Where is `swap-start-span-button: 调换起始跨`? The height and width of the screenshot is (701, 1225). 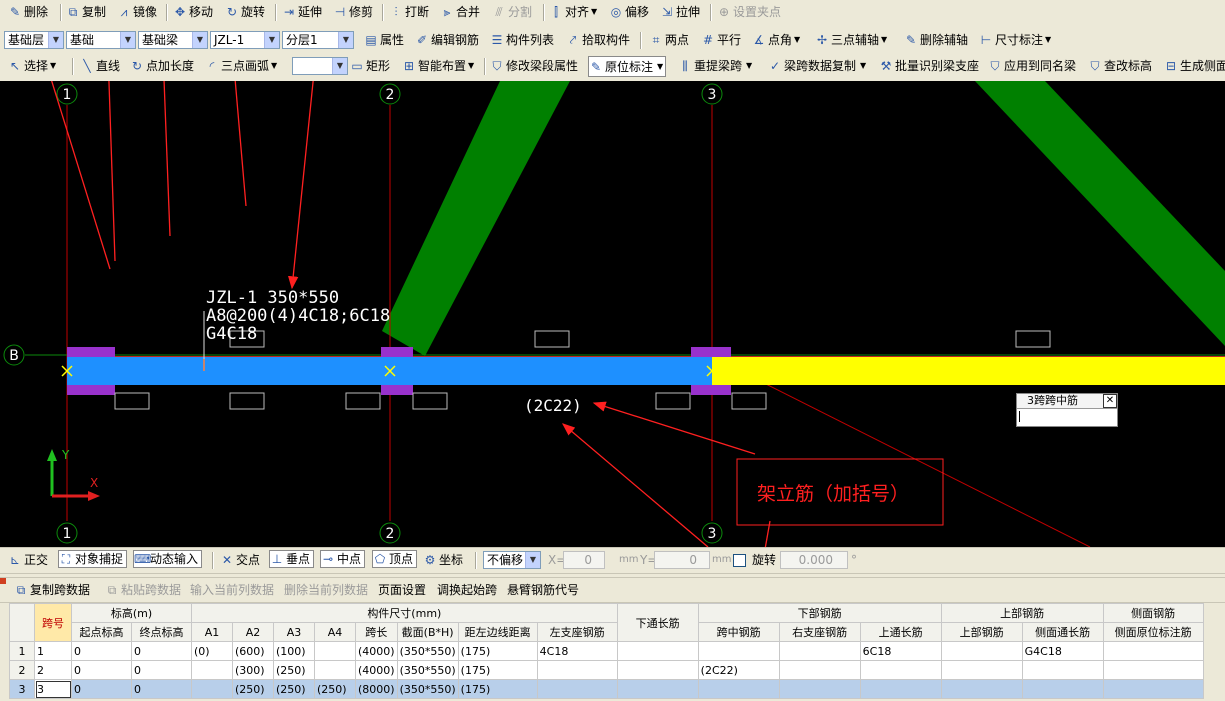
swap-start-span-button: 调换起始跨 is located at coordinates (467, 590).